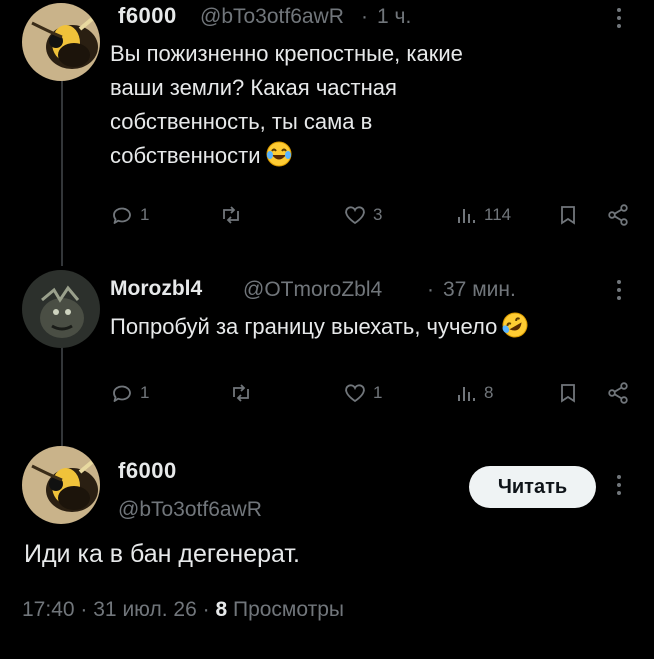  I want to click on follow-button: Читать, so click(532, 487).